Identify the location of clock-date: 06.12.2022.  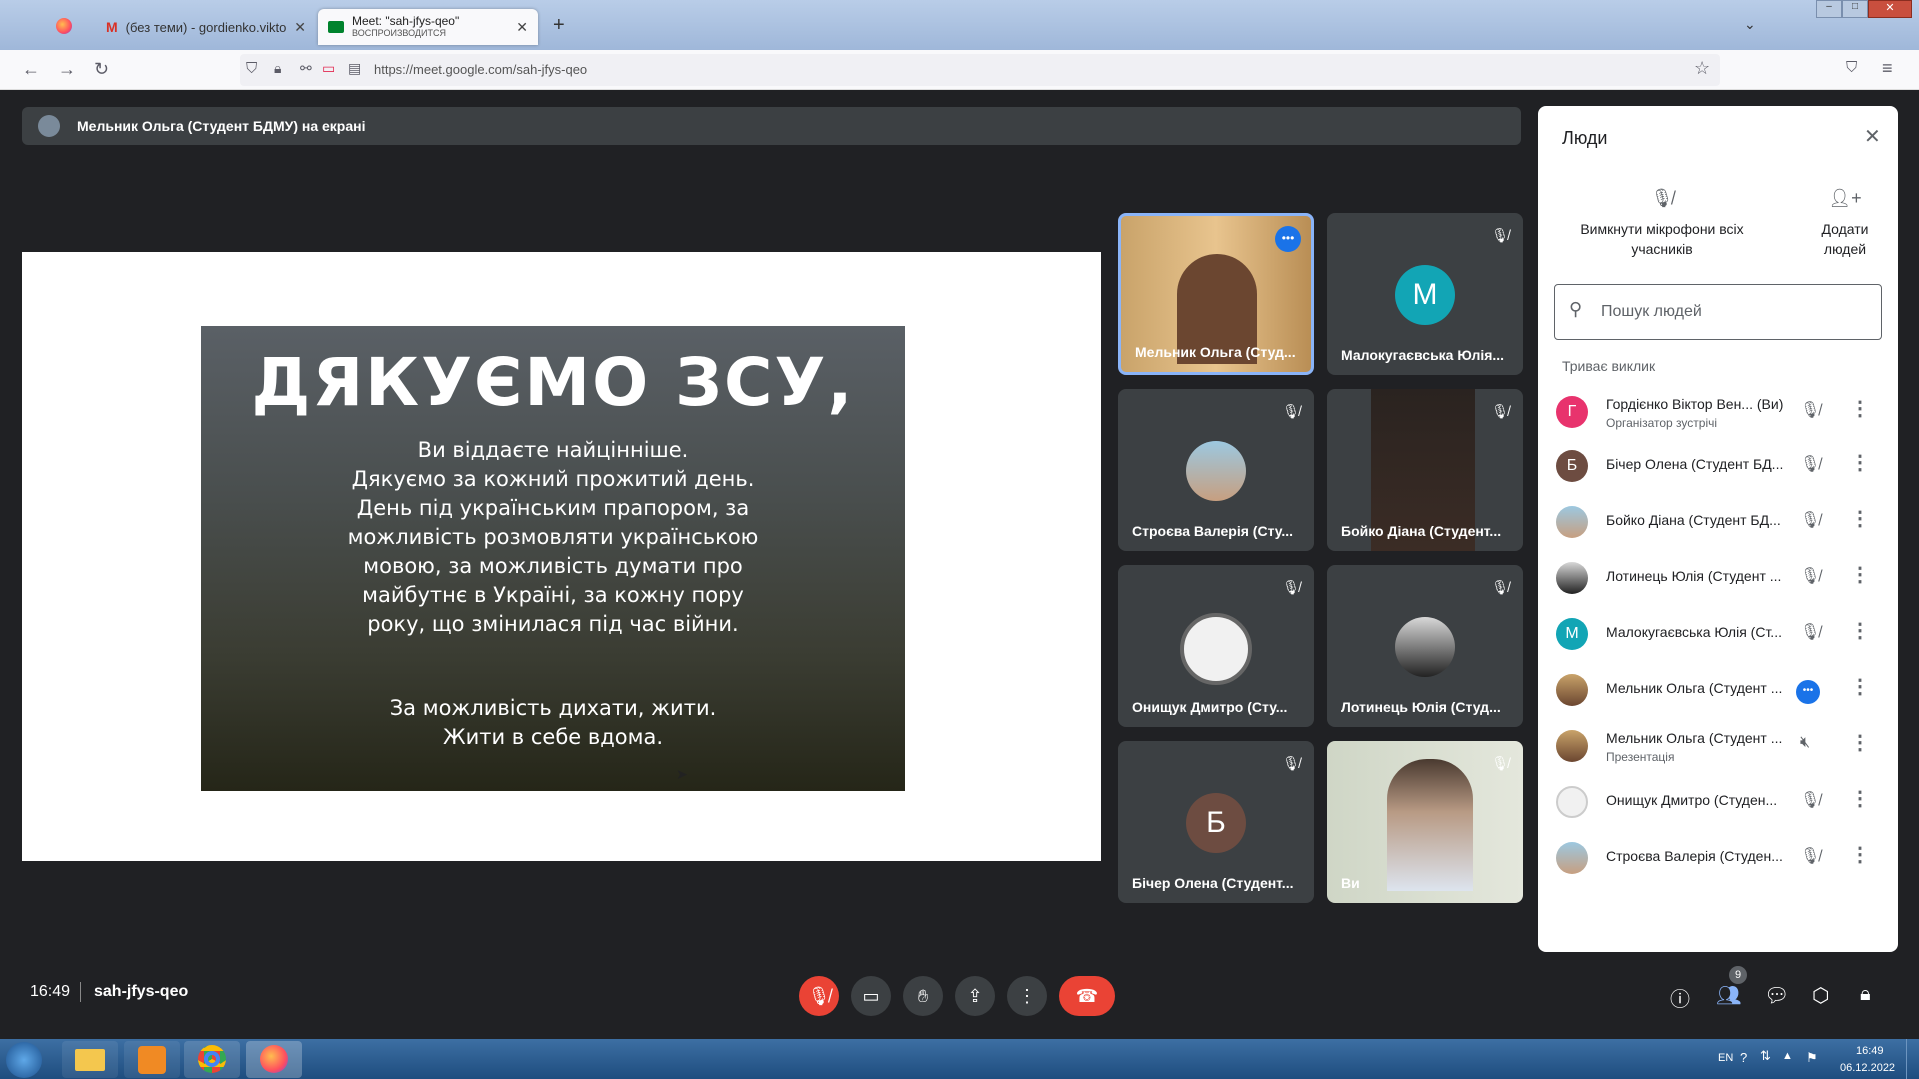
(1867, 1068).